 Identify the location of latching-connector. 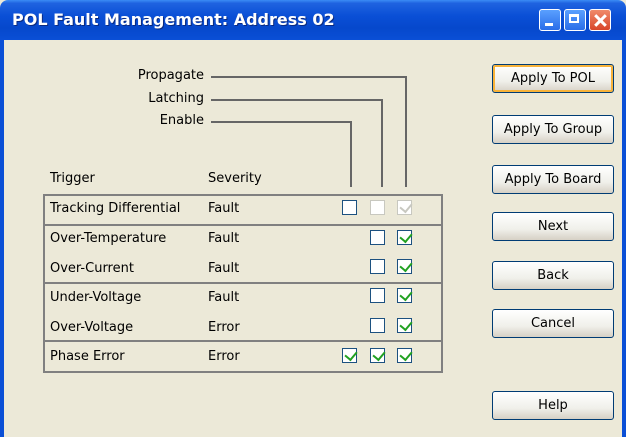
(297, 100).